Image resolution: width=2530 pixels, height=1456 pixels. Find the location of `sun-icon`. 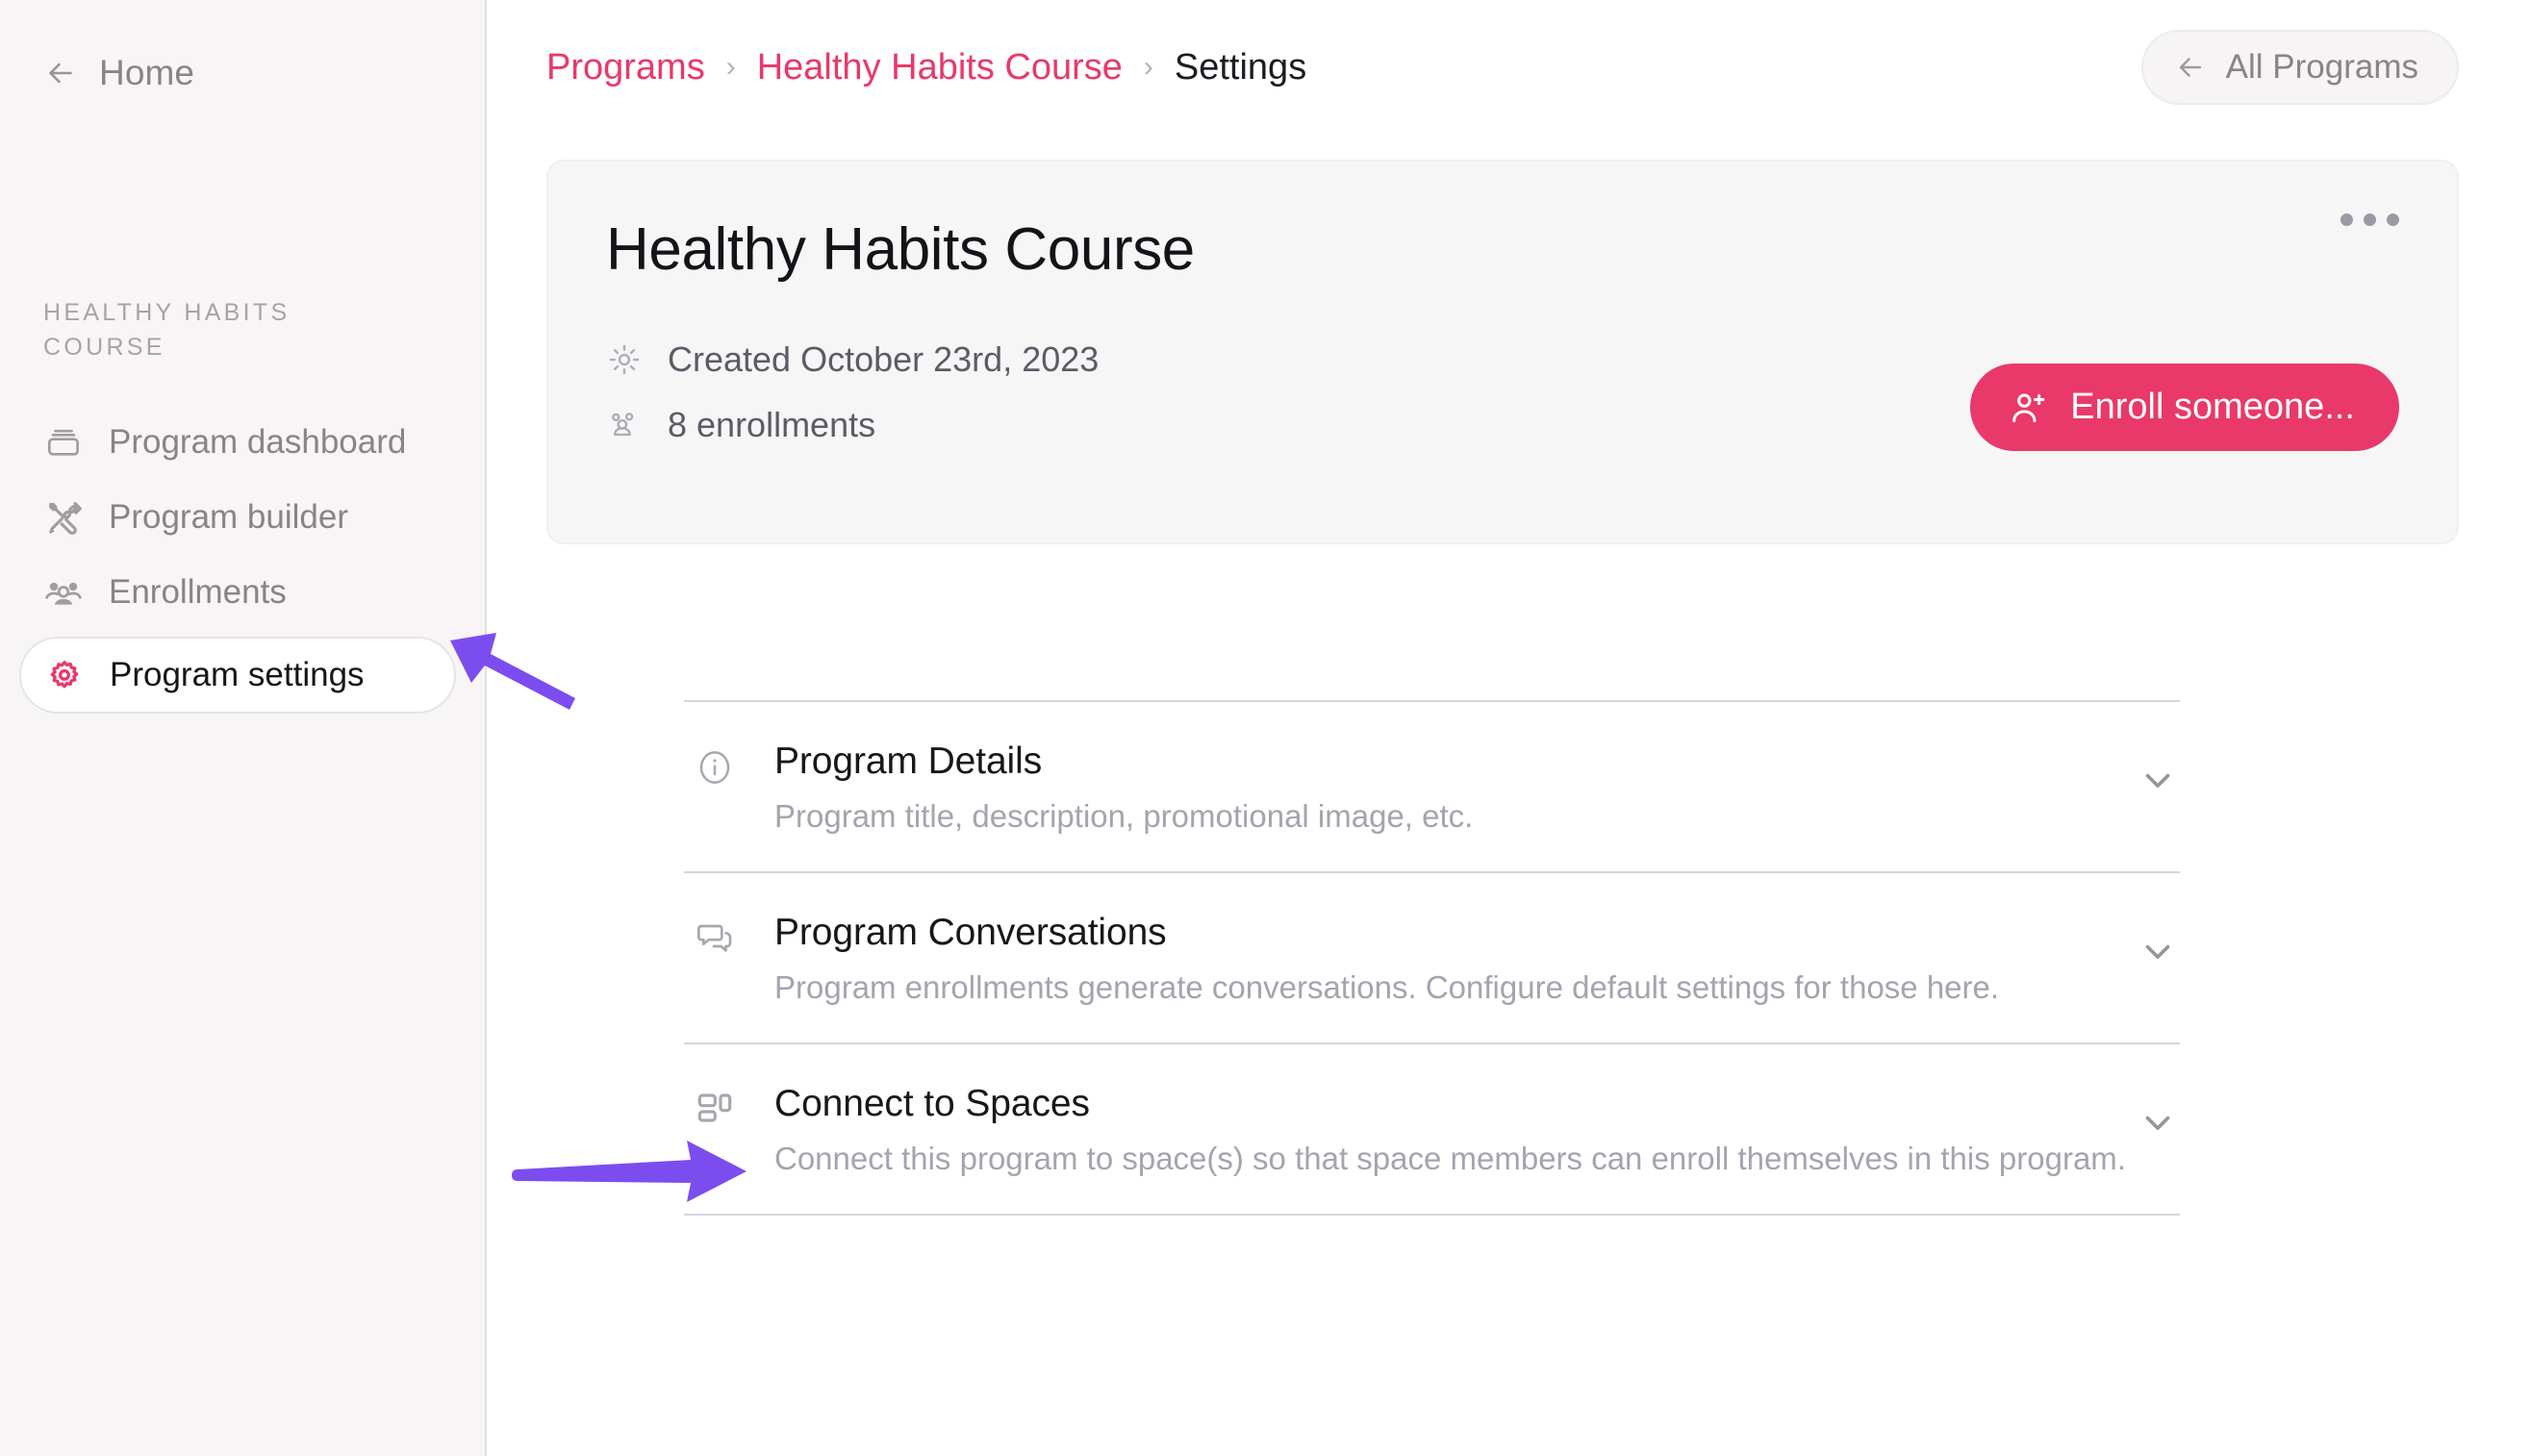

sun-icon is located at coordinates (624, 360).